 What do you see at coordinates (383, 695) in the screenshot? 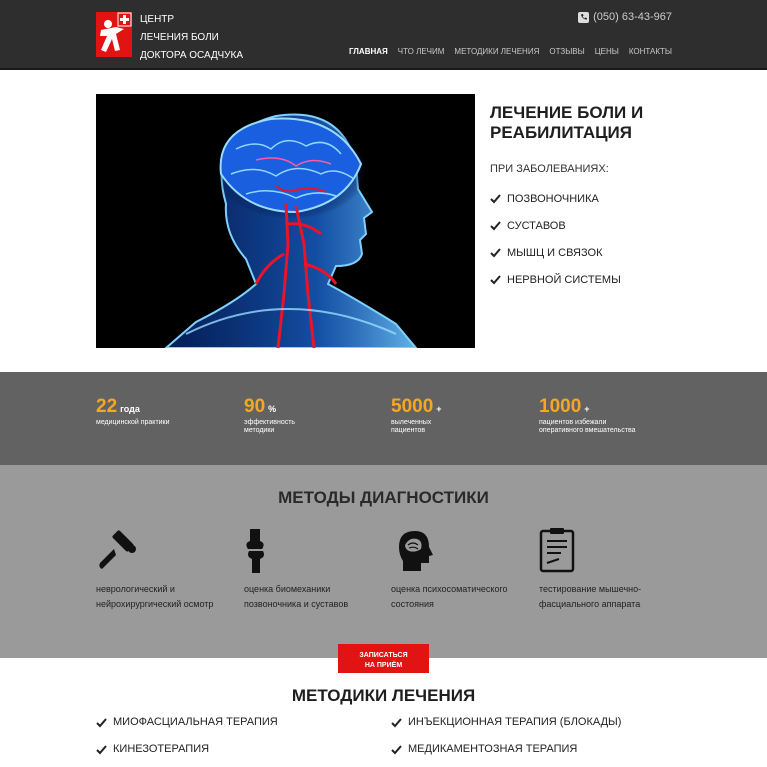
I see `section-title: МЕТОДИКИ ЛЕЧЕНИЯ` at bounding box center [383, 695].